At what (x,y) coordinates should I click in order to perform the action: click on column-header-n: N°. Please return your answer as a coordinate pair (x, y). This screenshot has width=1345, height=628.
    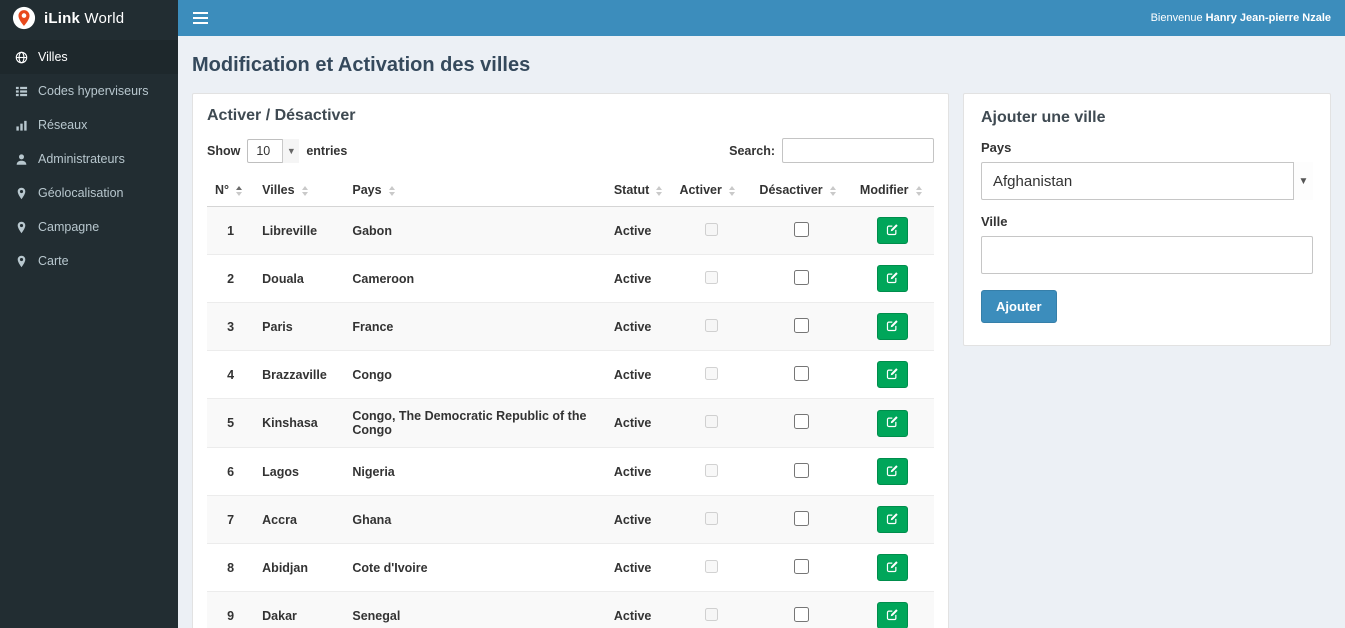
    Looking at the image, I should click on (231, 190).